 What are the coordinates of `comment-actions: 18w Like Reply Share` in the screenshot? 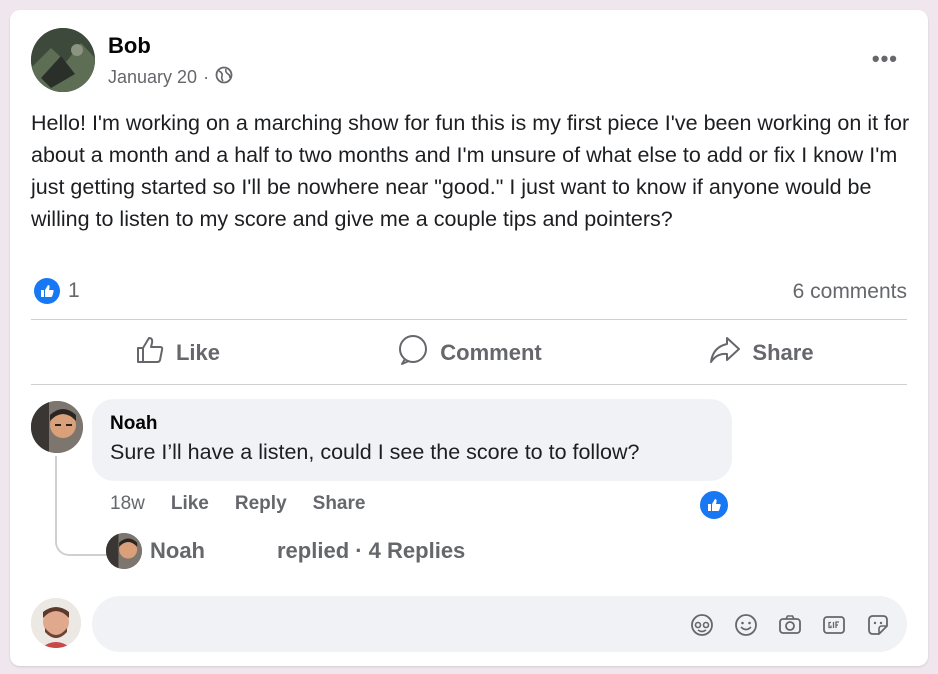 It's located at (237, 504).